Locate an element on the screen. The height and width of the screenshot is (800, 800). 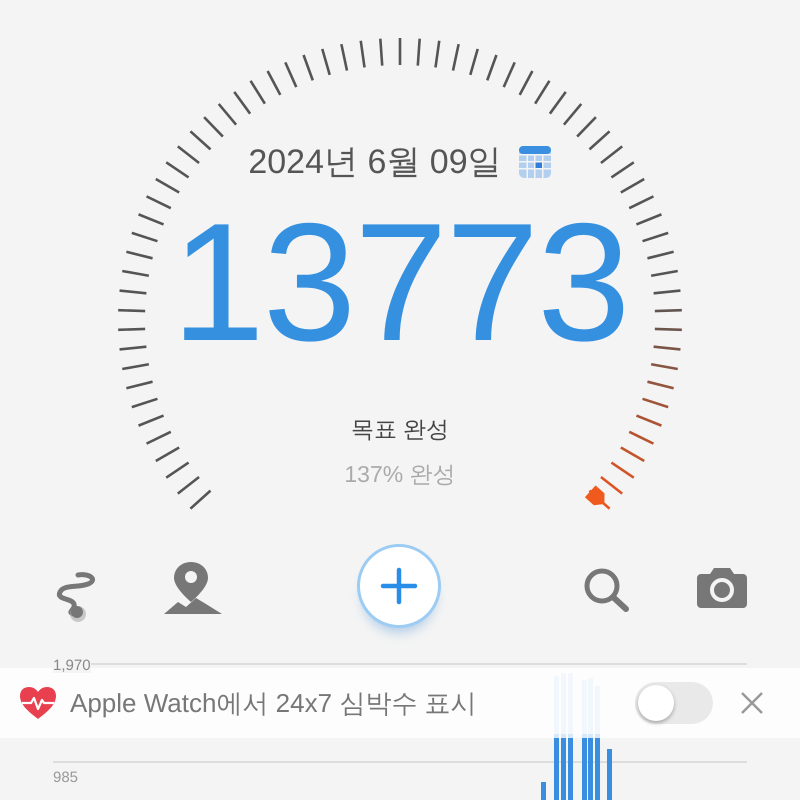
search-icon is located at coordinates (607, 590).